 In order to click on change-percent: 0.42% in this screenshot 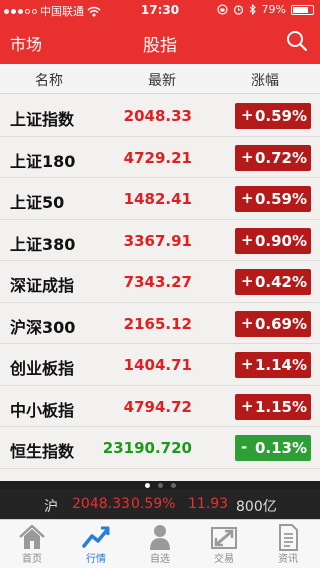, I will do `click(280, 282)`.